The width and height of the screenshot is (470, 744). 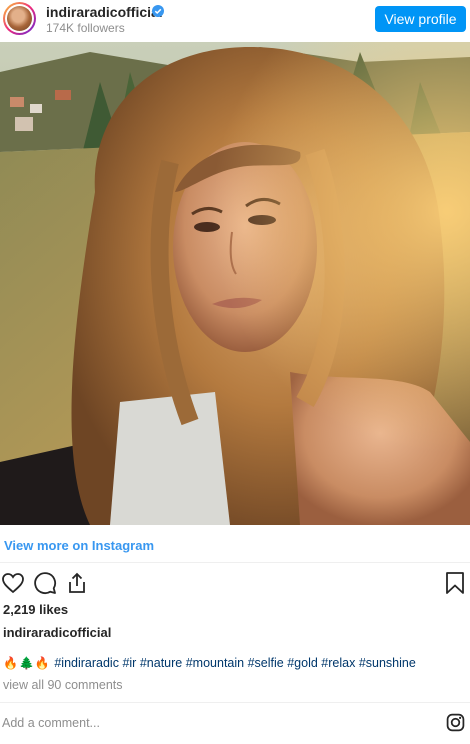 I want to click on bookmark-icon, so click(x=455, y=583).